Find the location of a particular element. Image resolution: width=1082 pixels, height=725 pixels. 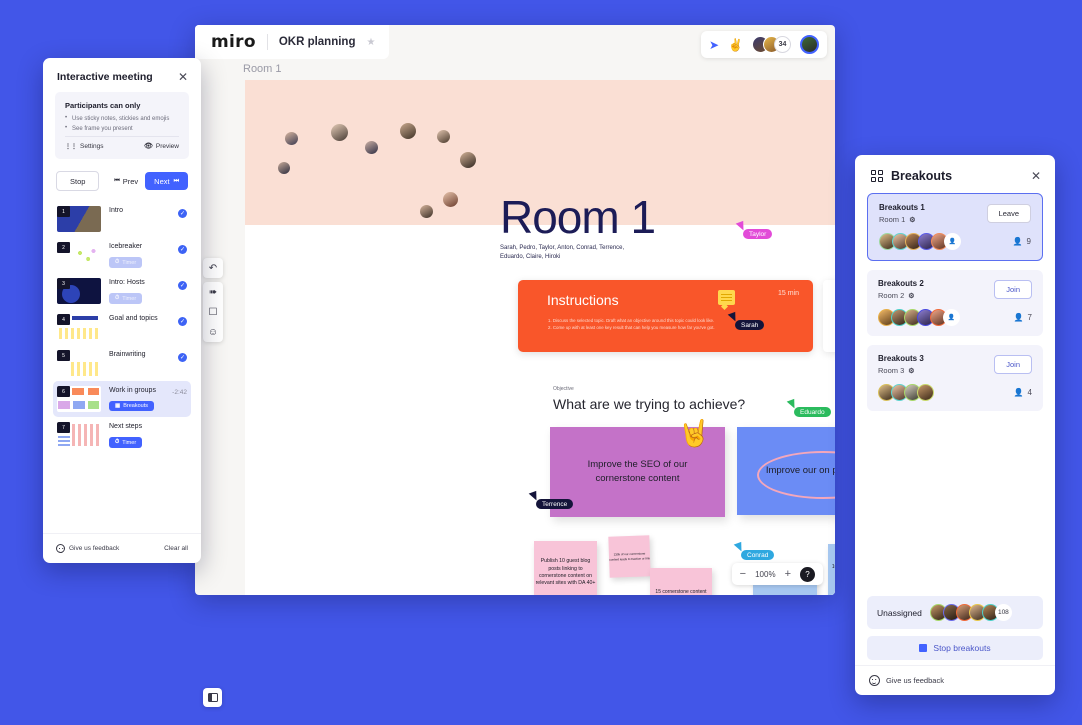

miro-logo: miro is located at coordinates (233, 42).